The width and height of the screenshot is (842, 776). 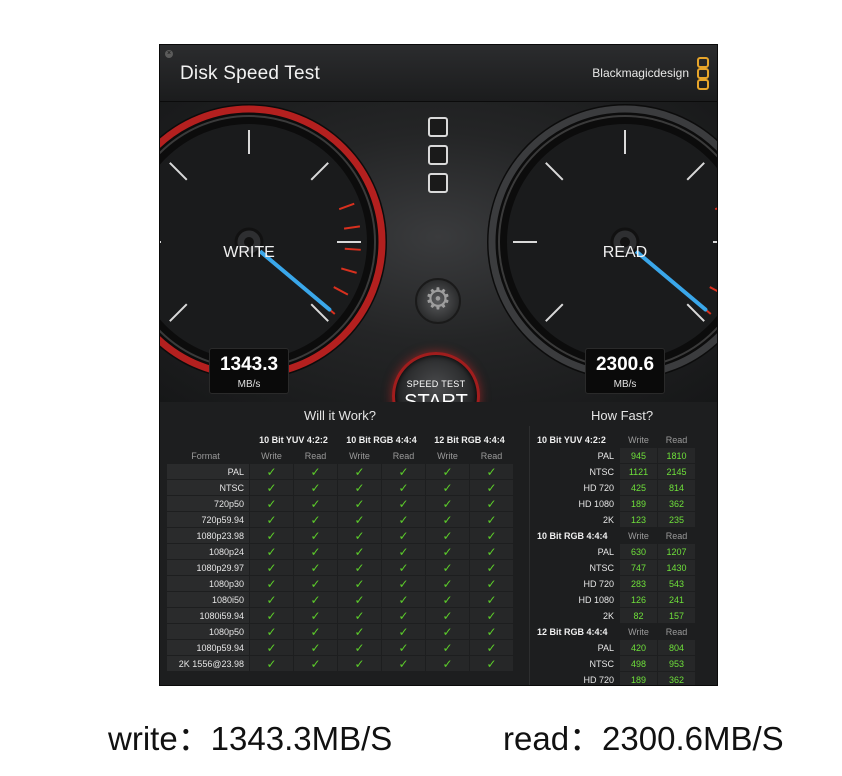 I want to click on fps-write-value: 189, so click(x=638, y=678).